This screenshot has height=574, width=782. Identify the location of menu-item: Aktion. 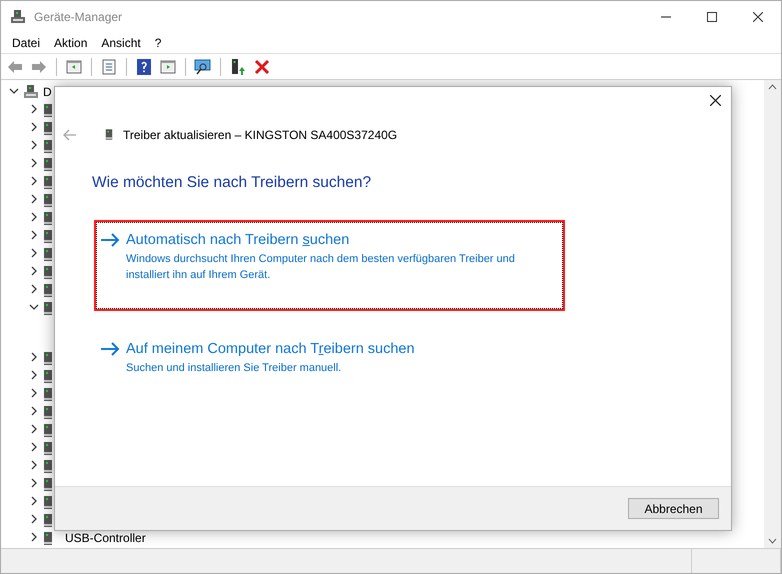
(70, 43).